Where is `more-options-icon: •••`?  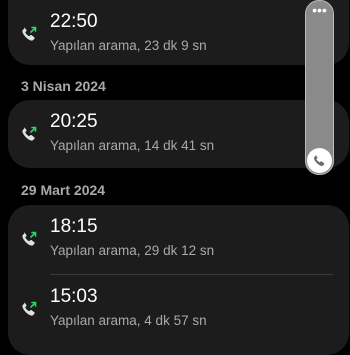
more-options-icon: ••• is located at coordinates (319, 10).